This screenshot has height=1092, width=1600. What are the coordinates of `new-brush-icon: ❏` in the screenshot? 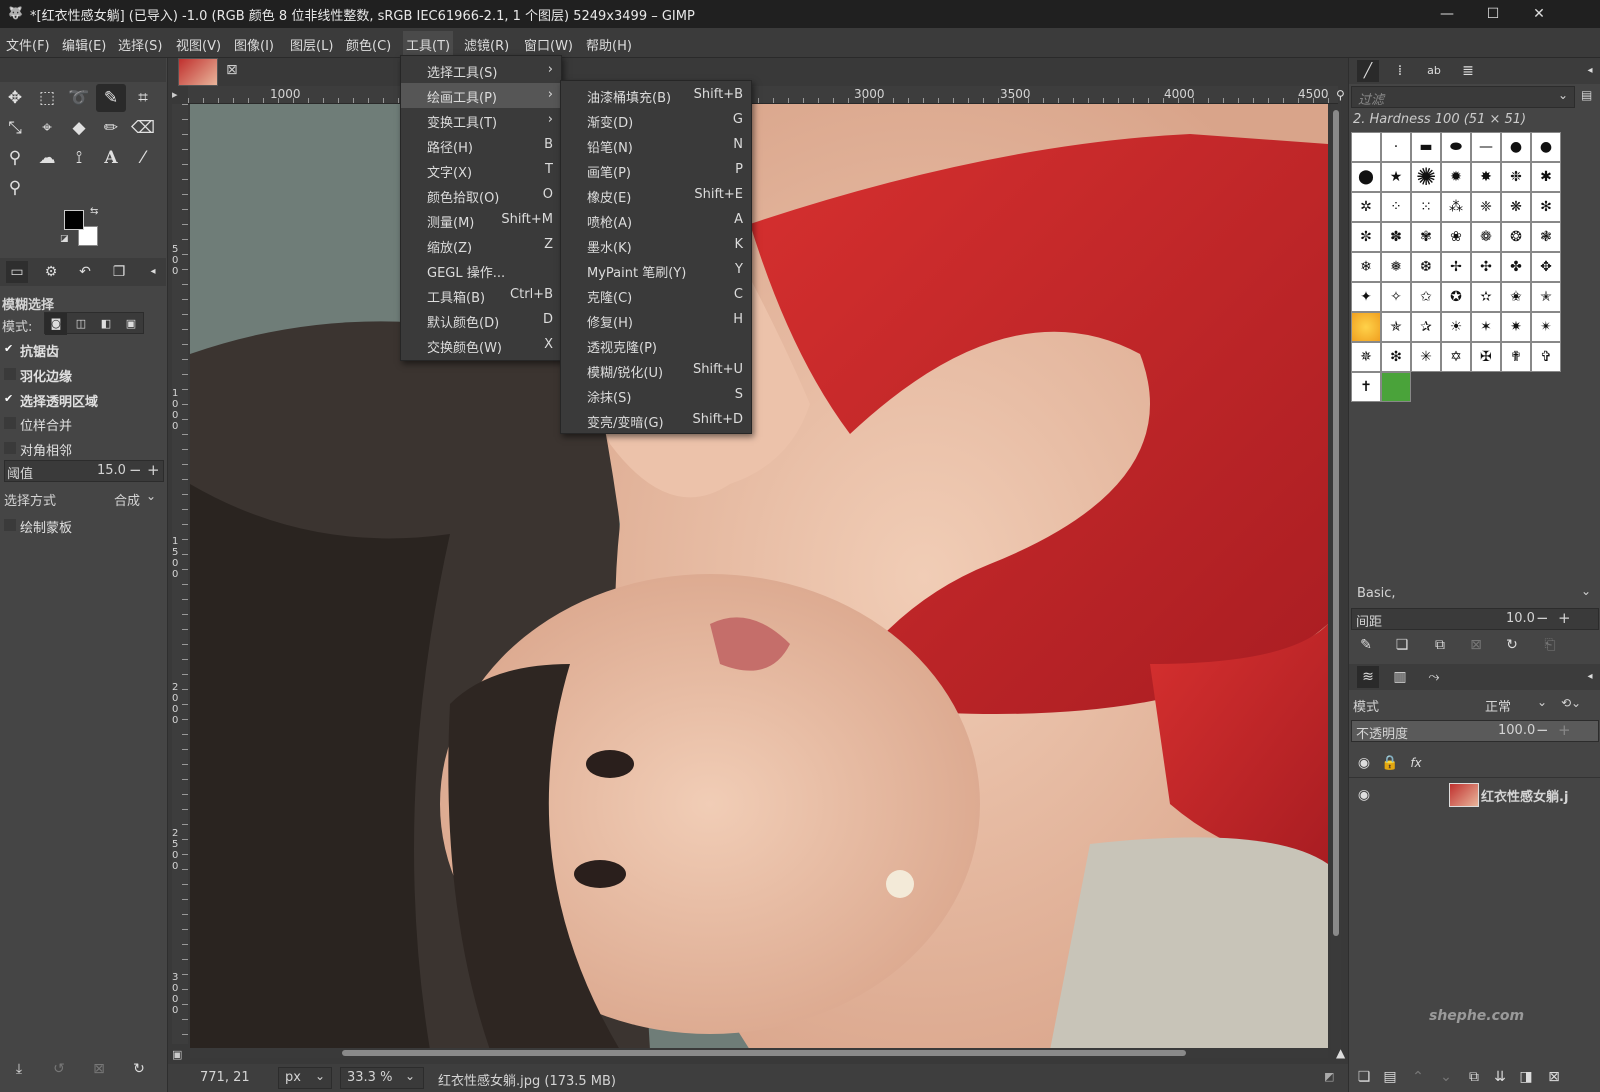 It's located at (1402, 645).